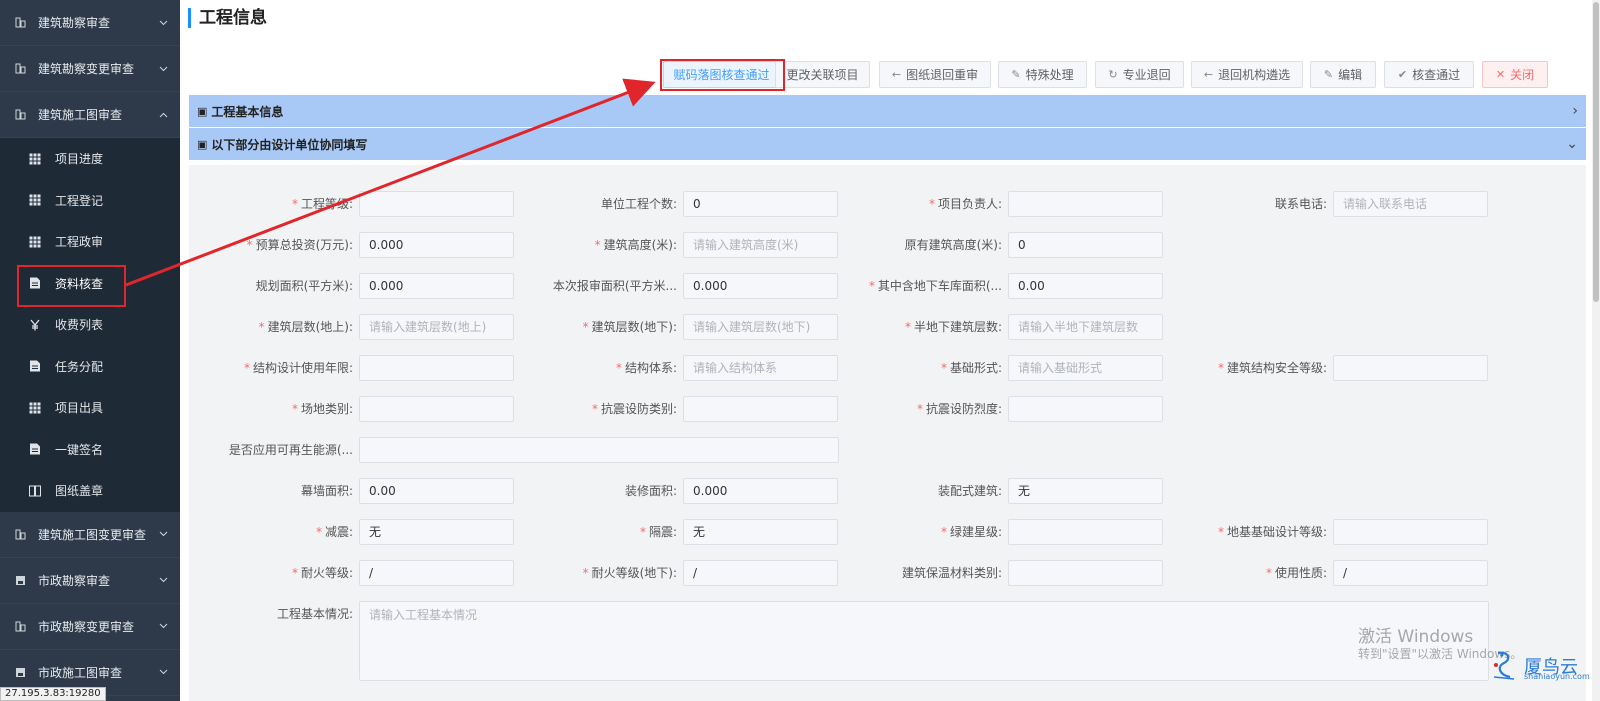 Image resolution: width=1600 pixels, height=701 pixels. Describe the element at coordinates (326, 204) in the screenshot. I see `field-label-text: 工程等级:` at that location.